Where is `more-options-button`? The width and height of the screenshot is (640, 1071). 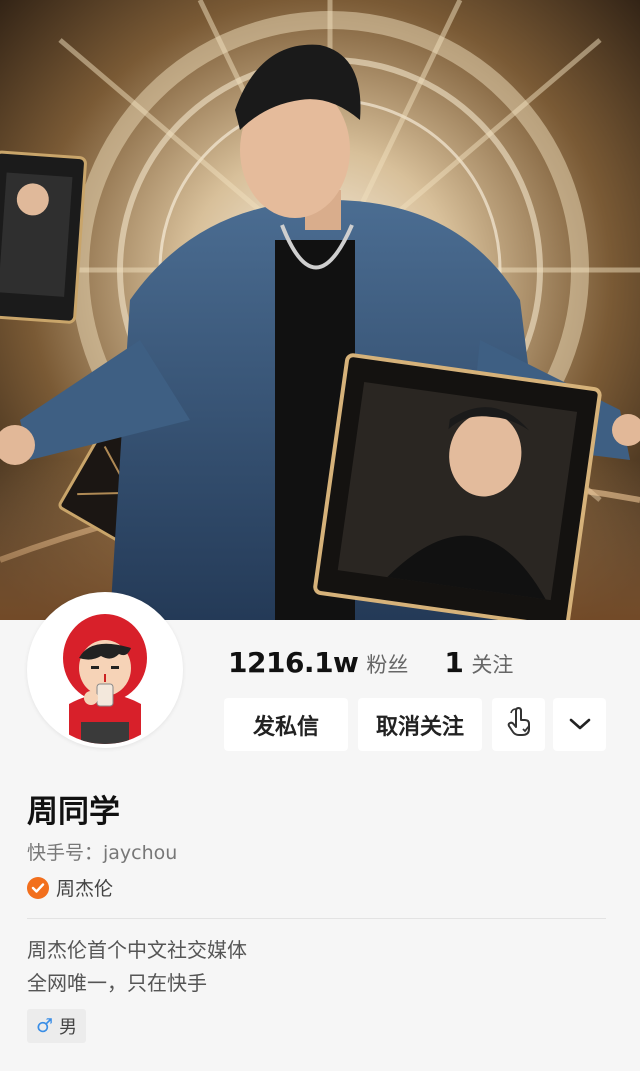
more-options-button is located at coordinates (579, 724).